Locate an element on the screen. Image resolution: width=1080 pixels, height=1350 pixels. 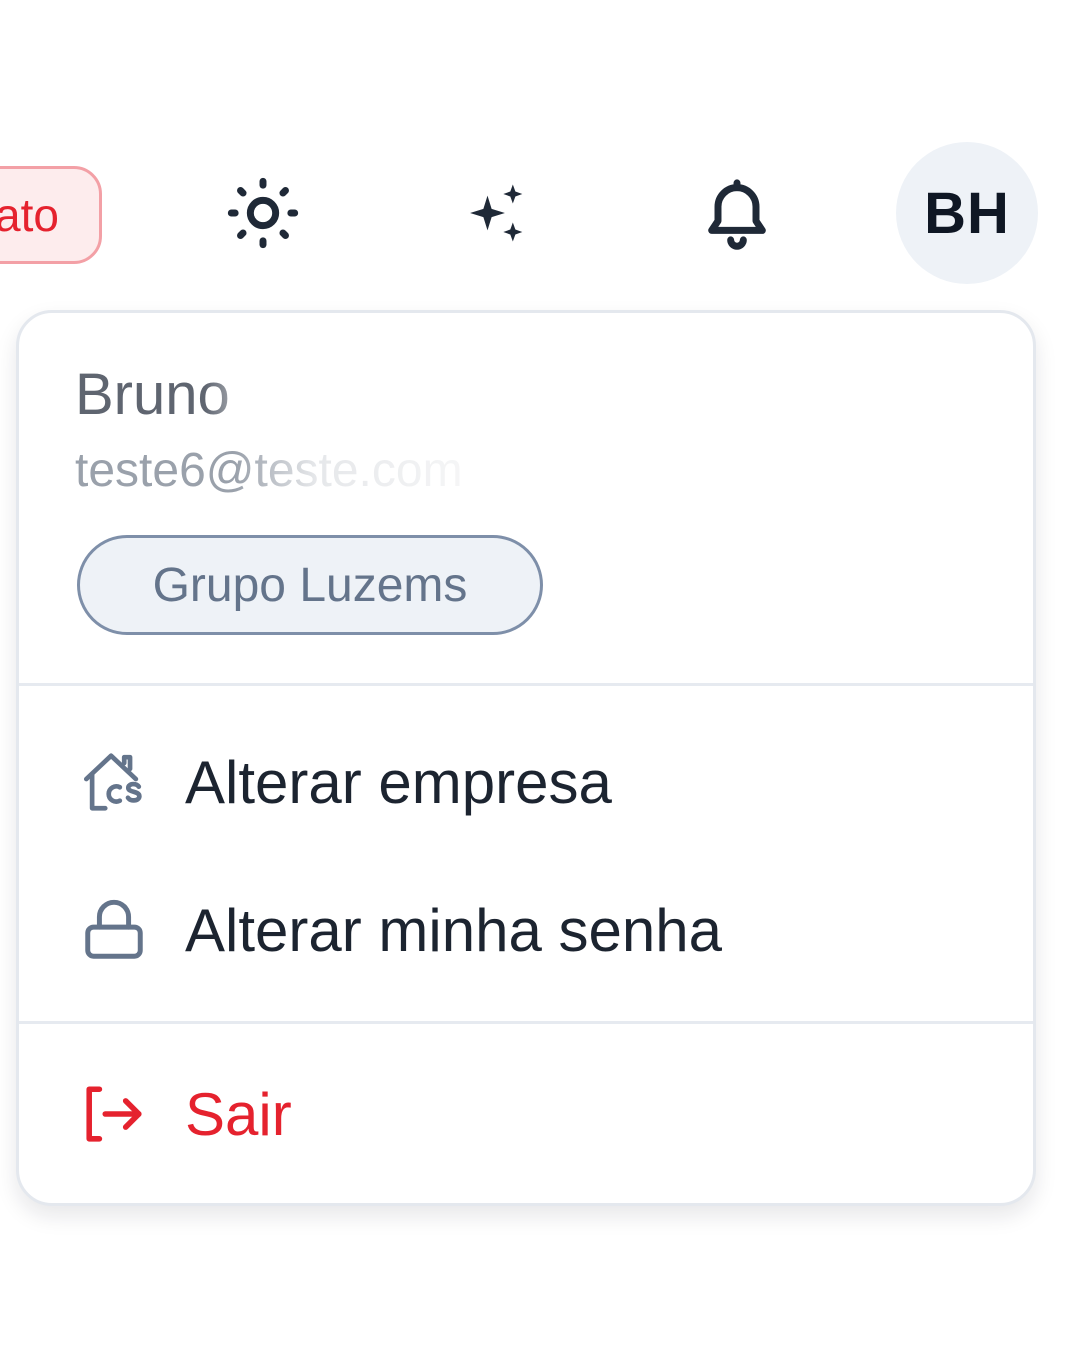
sun-icon is located at coordinates (263, 215).